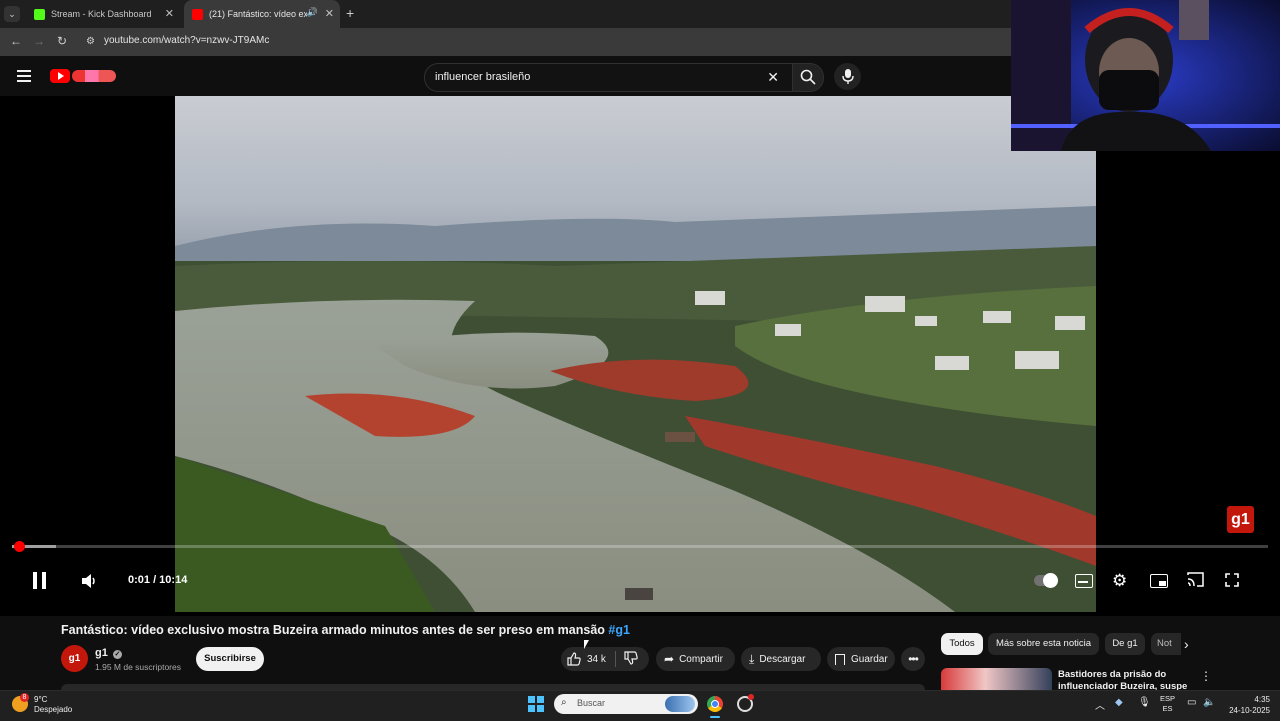 The height and width of the screenshot is (721, 1280). What do you see at coordinates (996, 679) in the screenshot?
I see `sidebar-video-thumbnail` at bounding box center [996, 679].